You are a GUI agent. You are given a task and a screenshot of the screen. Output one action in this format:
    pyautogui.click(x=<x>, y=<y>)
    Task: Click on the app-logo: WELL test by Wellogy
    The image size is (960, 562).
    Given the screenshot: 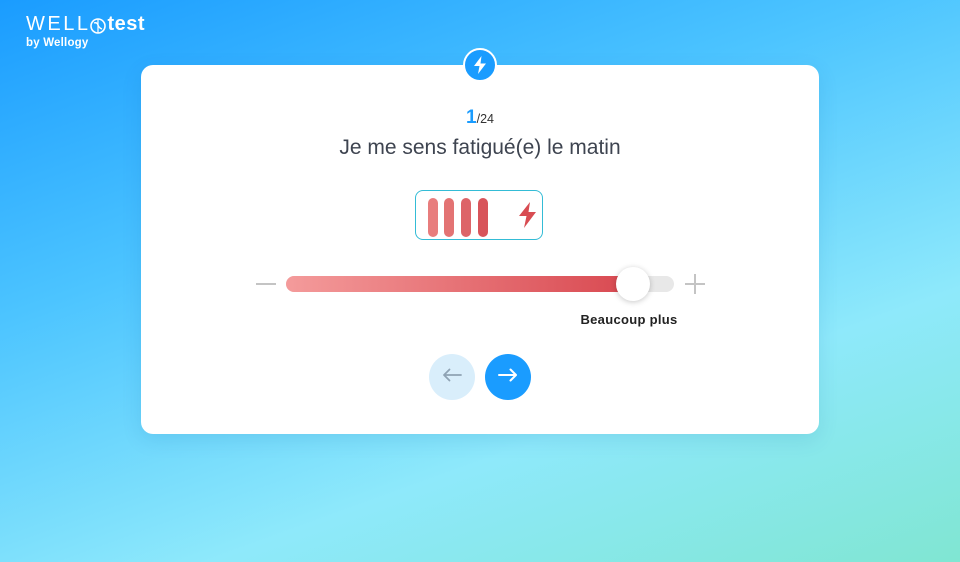 What is the action you would take?
    pyautogui.click(x=85, y=30)
    